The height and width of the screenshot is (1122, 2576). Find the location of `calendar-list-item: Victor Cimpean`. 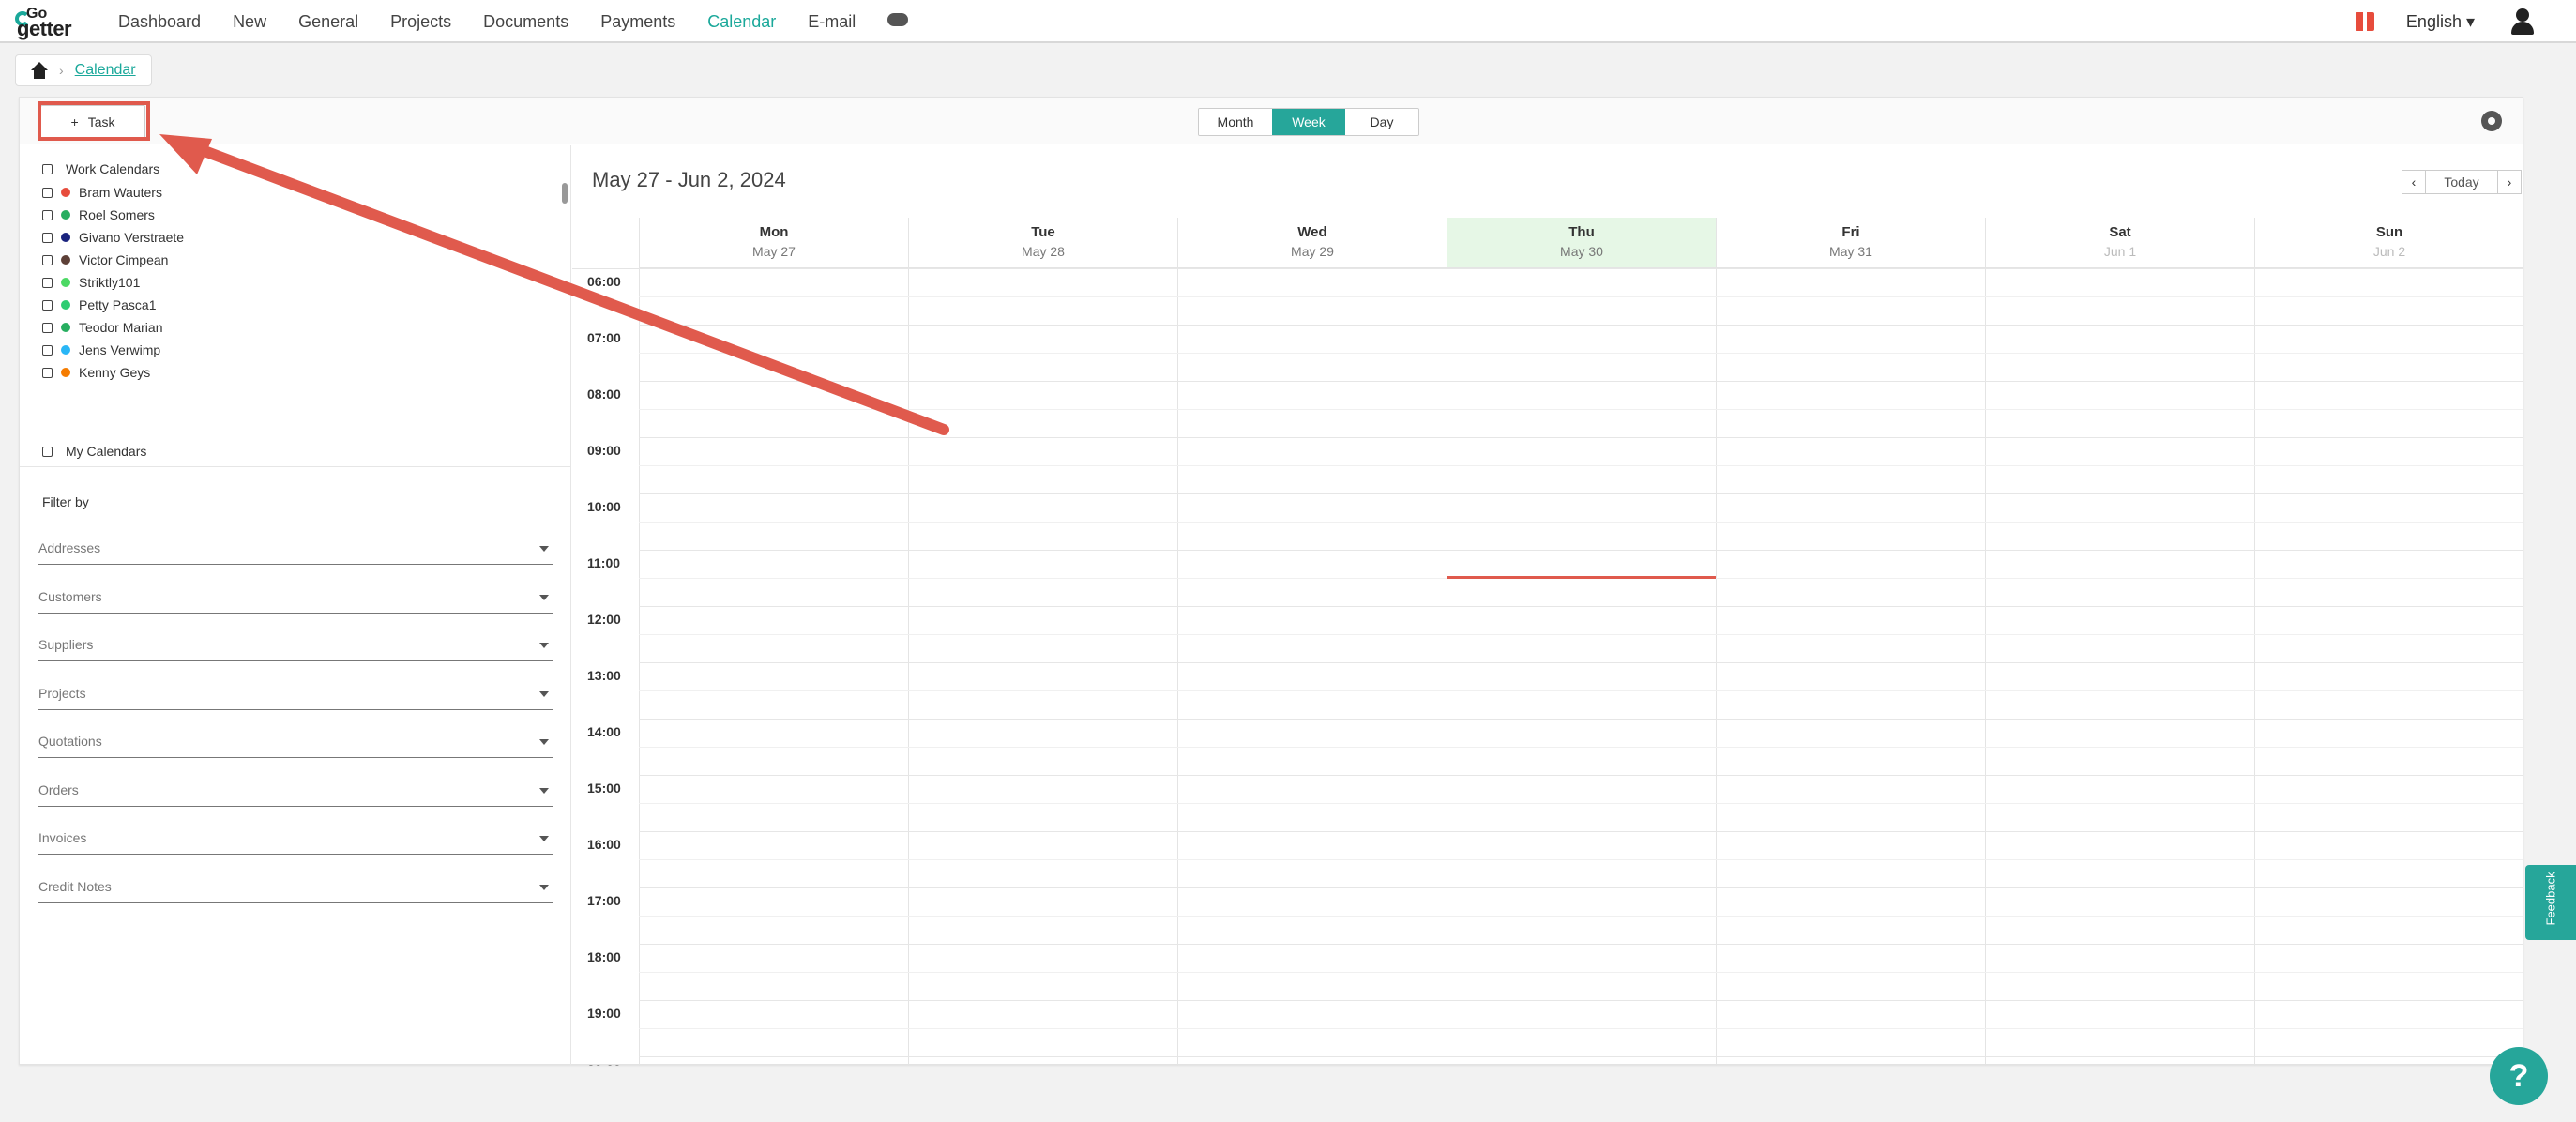

calendar-list-item: Victor Cimpean is located at coordinates (105, 259).